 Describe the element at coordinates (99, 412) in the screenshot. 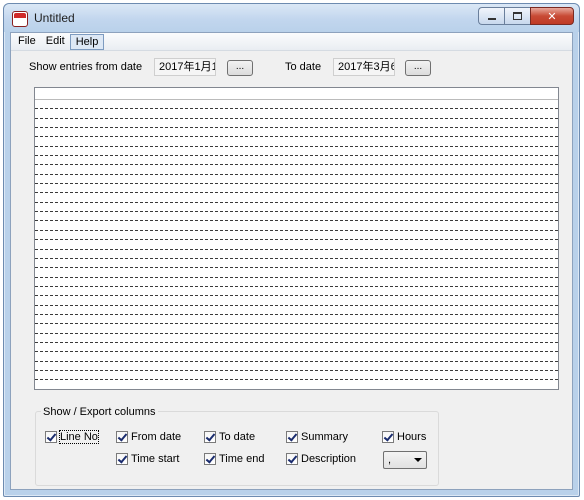

I see `columns-group-title: Show / Export columns` at that location.